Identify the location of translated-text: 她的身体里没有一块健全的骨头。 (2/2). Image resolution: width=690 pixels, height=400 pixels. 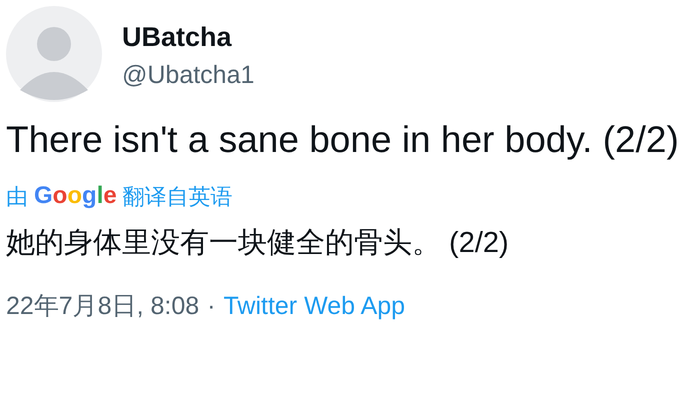
(258, 243).